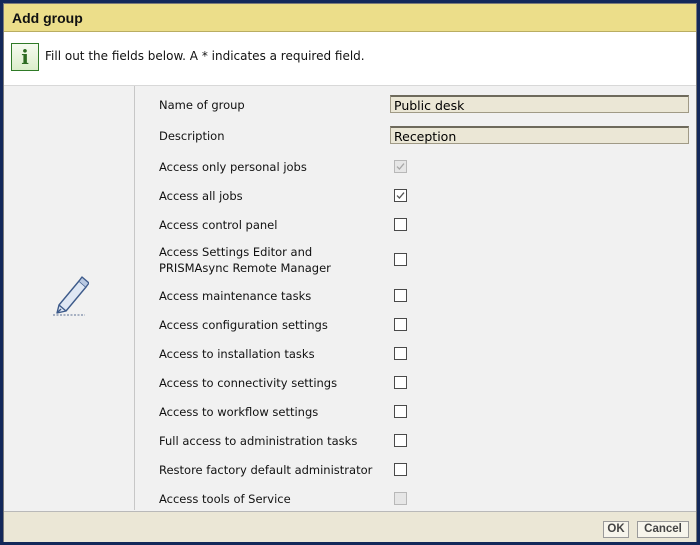  What do you see at coordinates (400, 382) in the screenshot?
I see `perm-connectivity-checkbox` at bounding box center [400, 382].